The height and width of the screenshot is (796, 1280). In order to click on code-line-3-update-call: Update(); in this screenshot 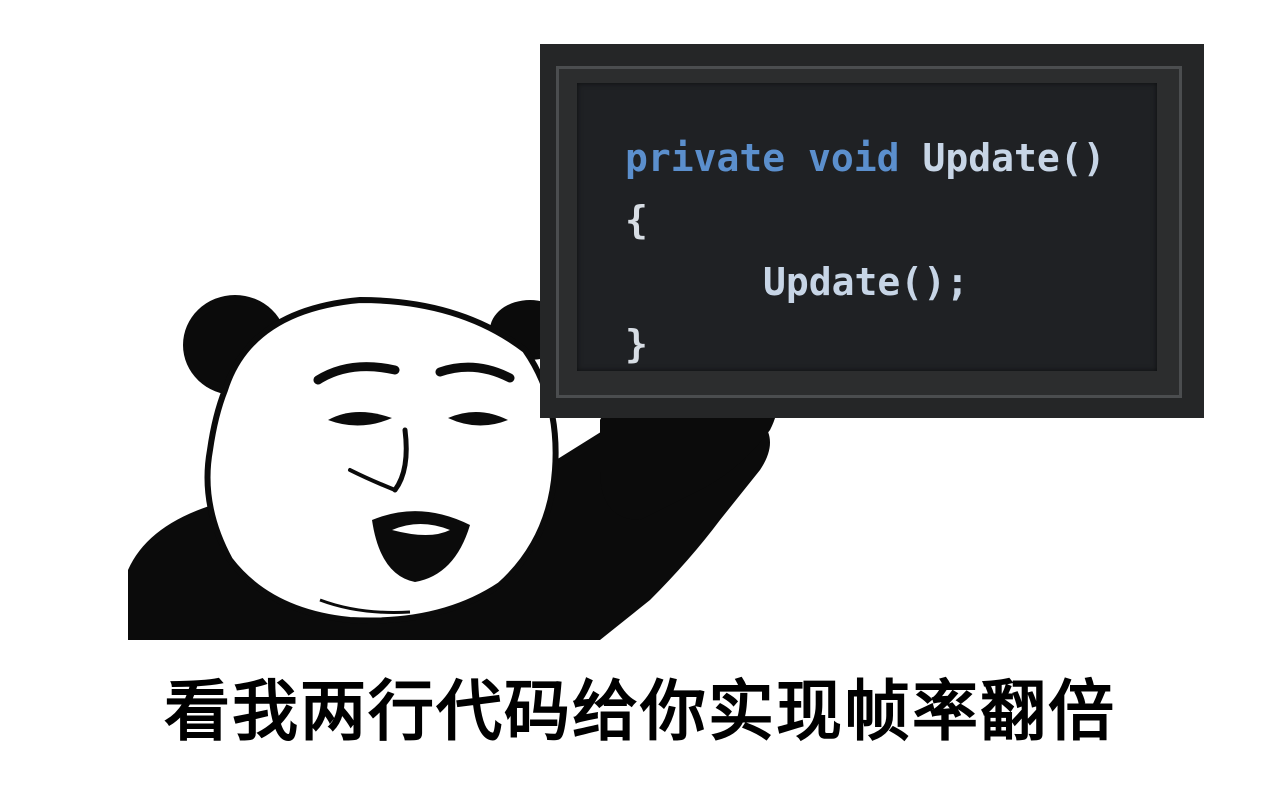, I will do `click(866, 282)`.